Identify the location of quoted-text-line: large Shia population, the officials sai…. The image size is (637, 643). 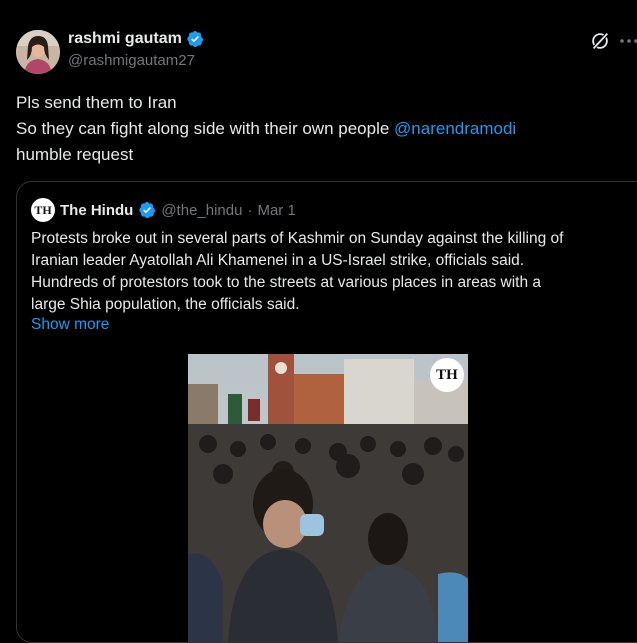
(165, 304).